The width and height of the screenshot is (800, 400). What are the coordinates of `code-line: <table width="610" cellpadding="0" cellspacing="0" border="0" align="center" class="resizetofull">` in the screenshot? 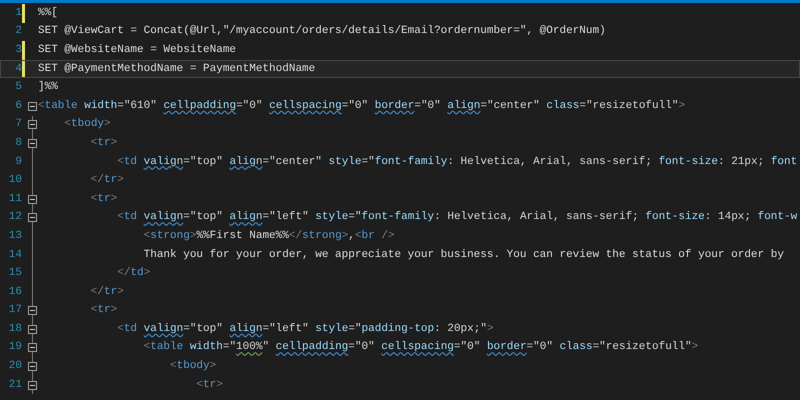 It's located at (362, 106).